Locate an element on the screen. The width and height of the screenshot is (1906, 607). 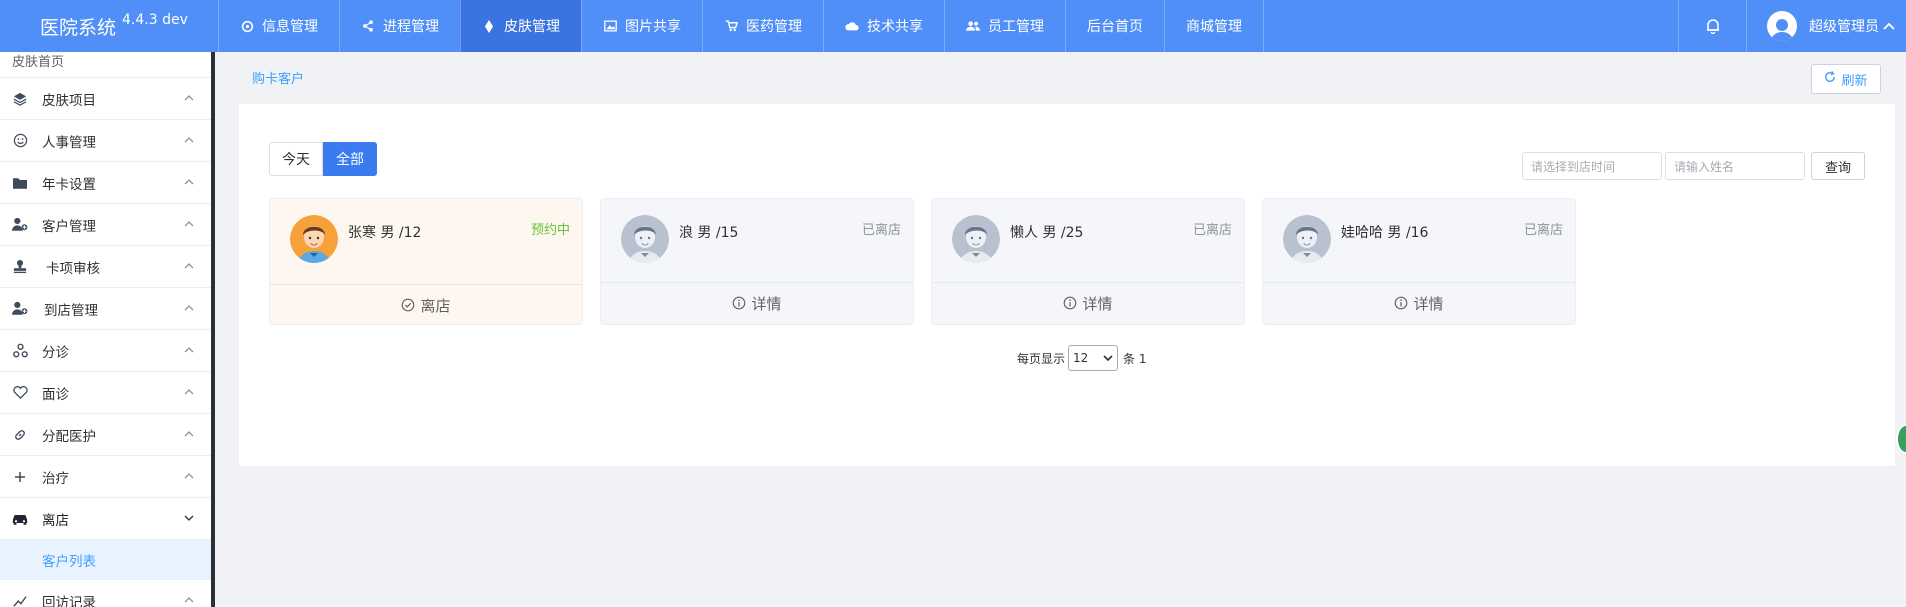
nav-info: 信息管理 is located at coordinates (278, 26).